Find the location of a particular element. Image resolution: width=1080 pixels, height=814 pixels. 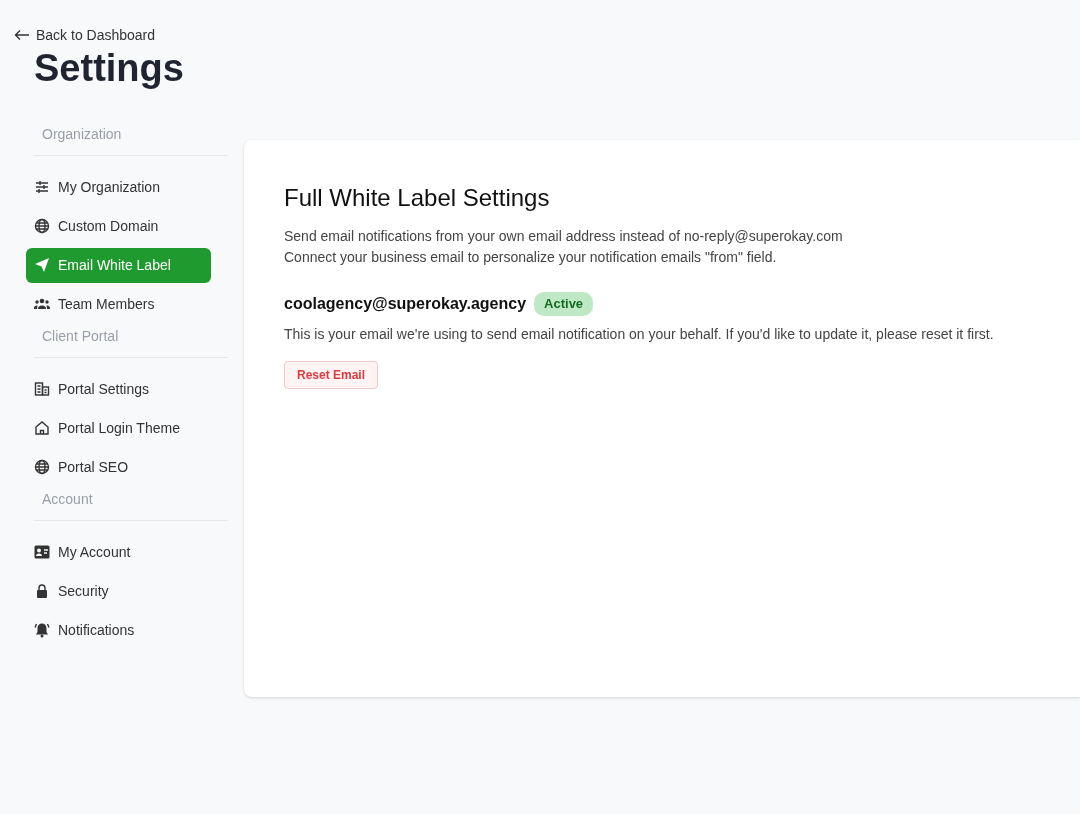

house-icon is located at coordinates (42, 428).